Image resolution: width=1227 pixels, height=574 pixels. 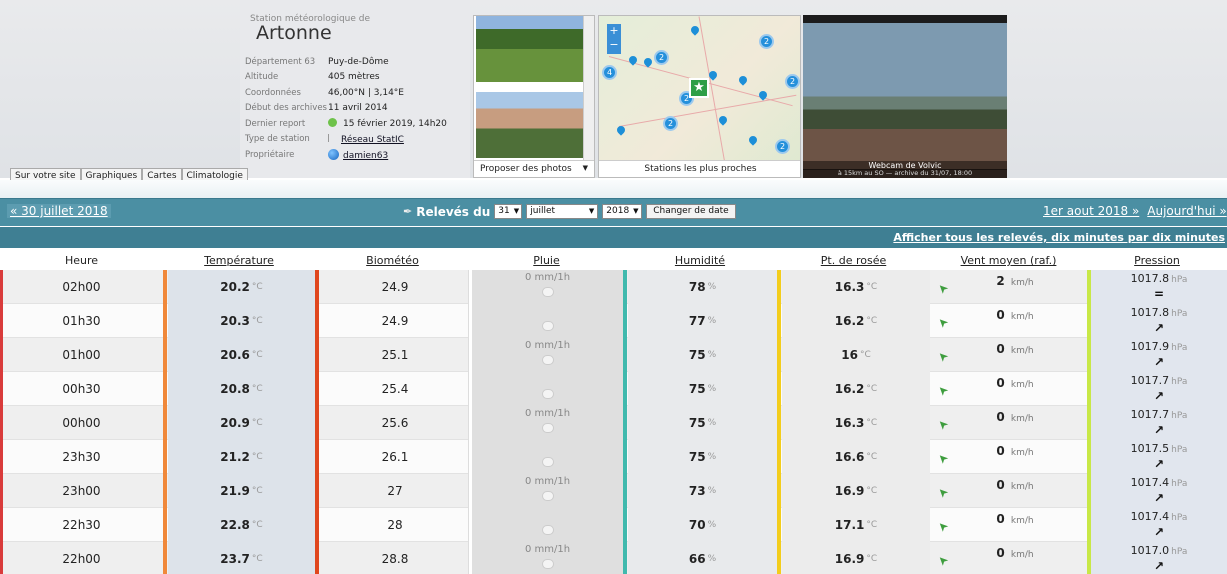 I want to click on info-row-dernier-report: Dernier report 15 février 2019, 14h20, so click(x=346, y=124).